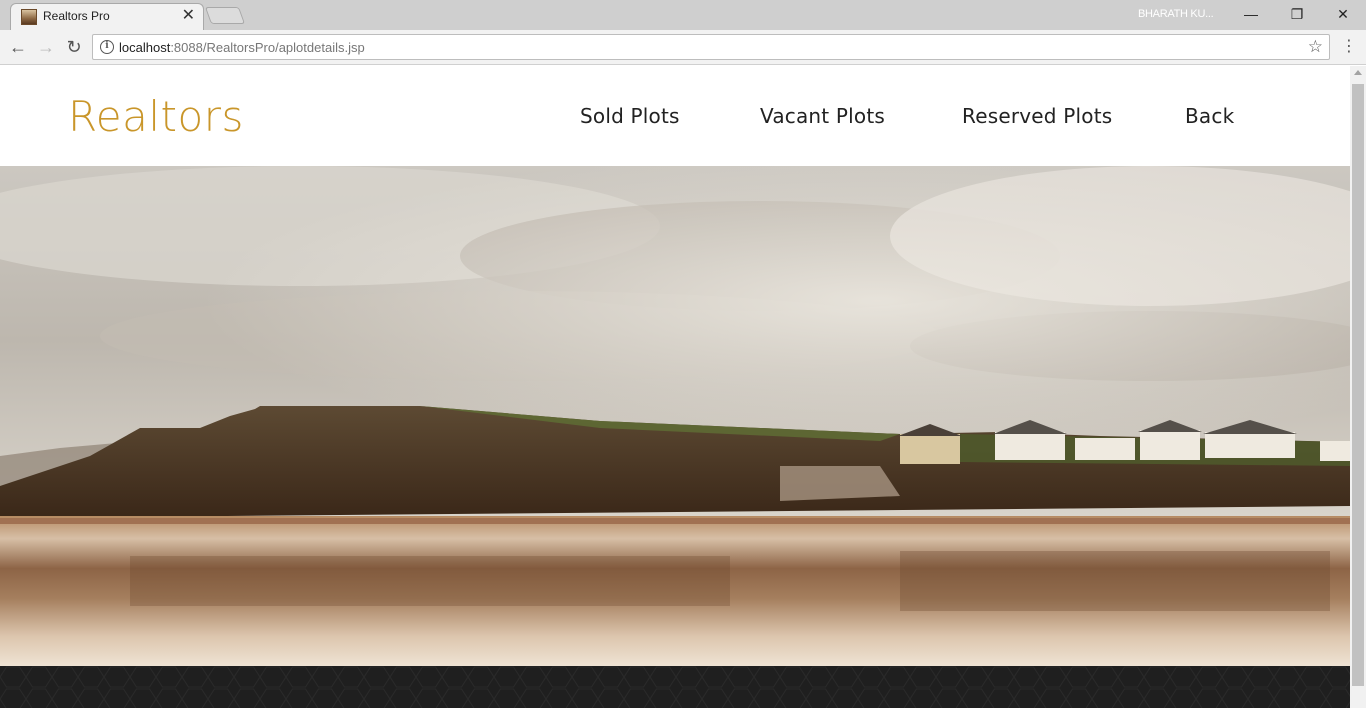 Image resolution: width=1366 pixels, height=708 pixels. What do you see at coordinates (225, 15) in the screenshot?
I see `new-tab-button` at bounding box center [225, 15].